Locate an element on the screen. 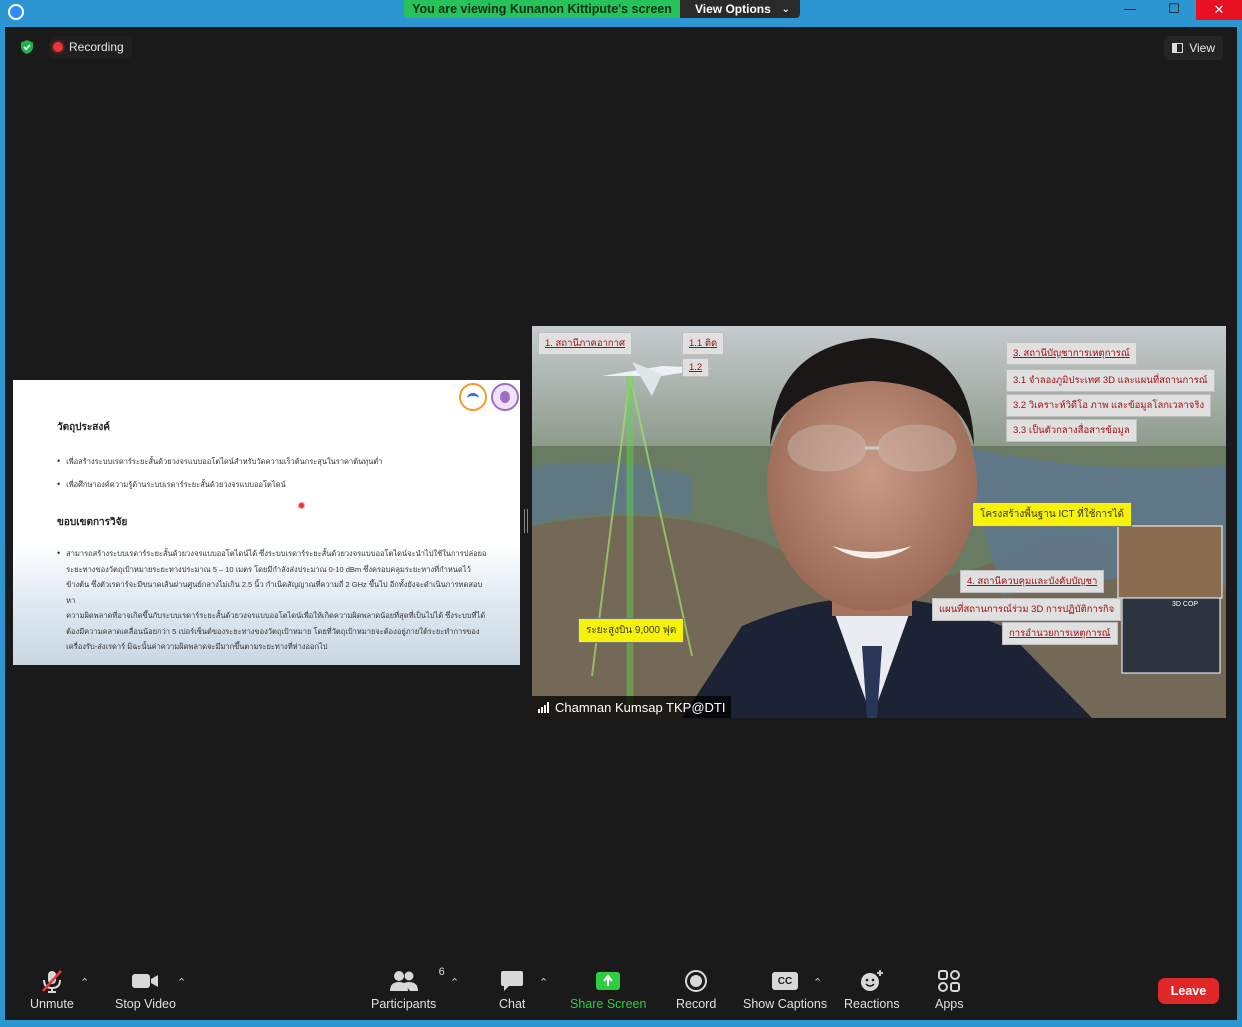 The height and width of the screenshot is (1027, 1242). record-button: Record is located at coordinates (696, 989).